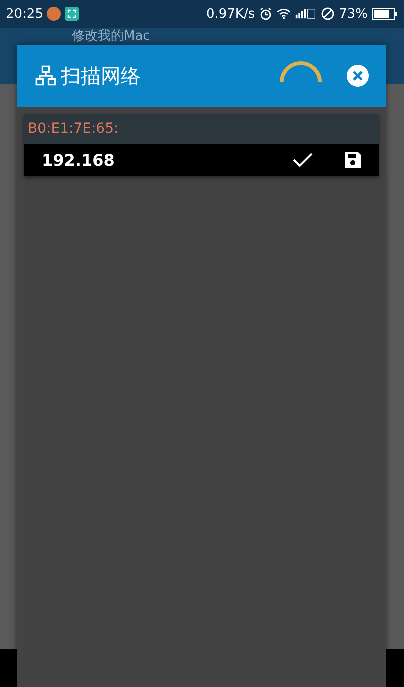 The height and width of the screenshot is (687, 404). I want to click on close-button, so click(358, 76).